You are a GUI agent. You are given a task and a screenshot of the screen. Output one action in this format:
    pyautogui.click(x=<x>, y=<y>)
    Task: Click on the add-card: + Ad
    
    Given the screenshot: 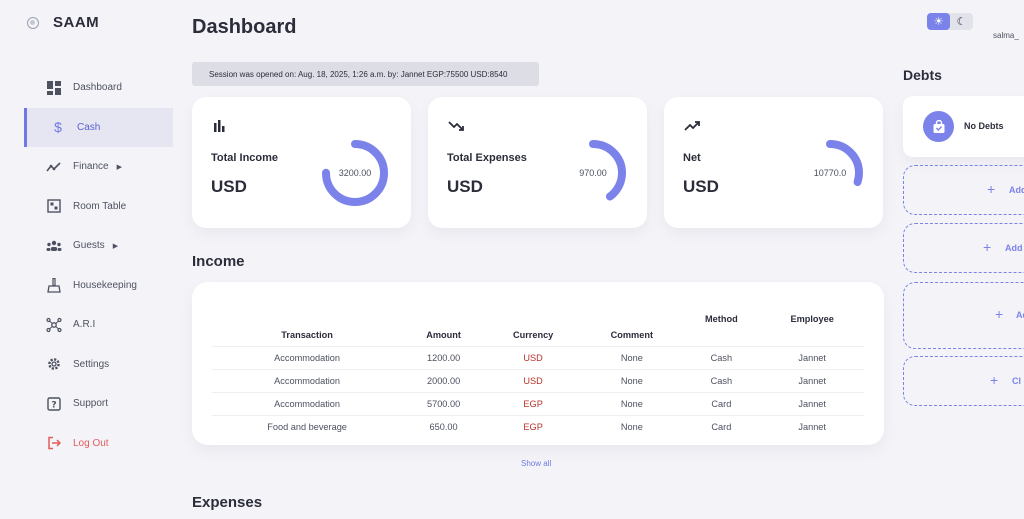 What is the action you would take?
    pyautogui.click(x=963, y=315)
    